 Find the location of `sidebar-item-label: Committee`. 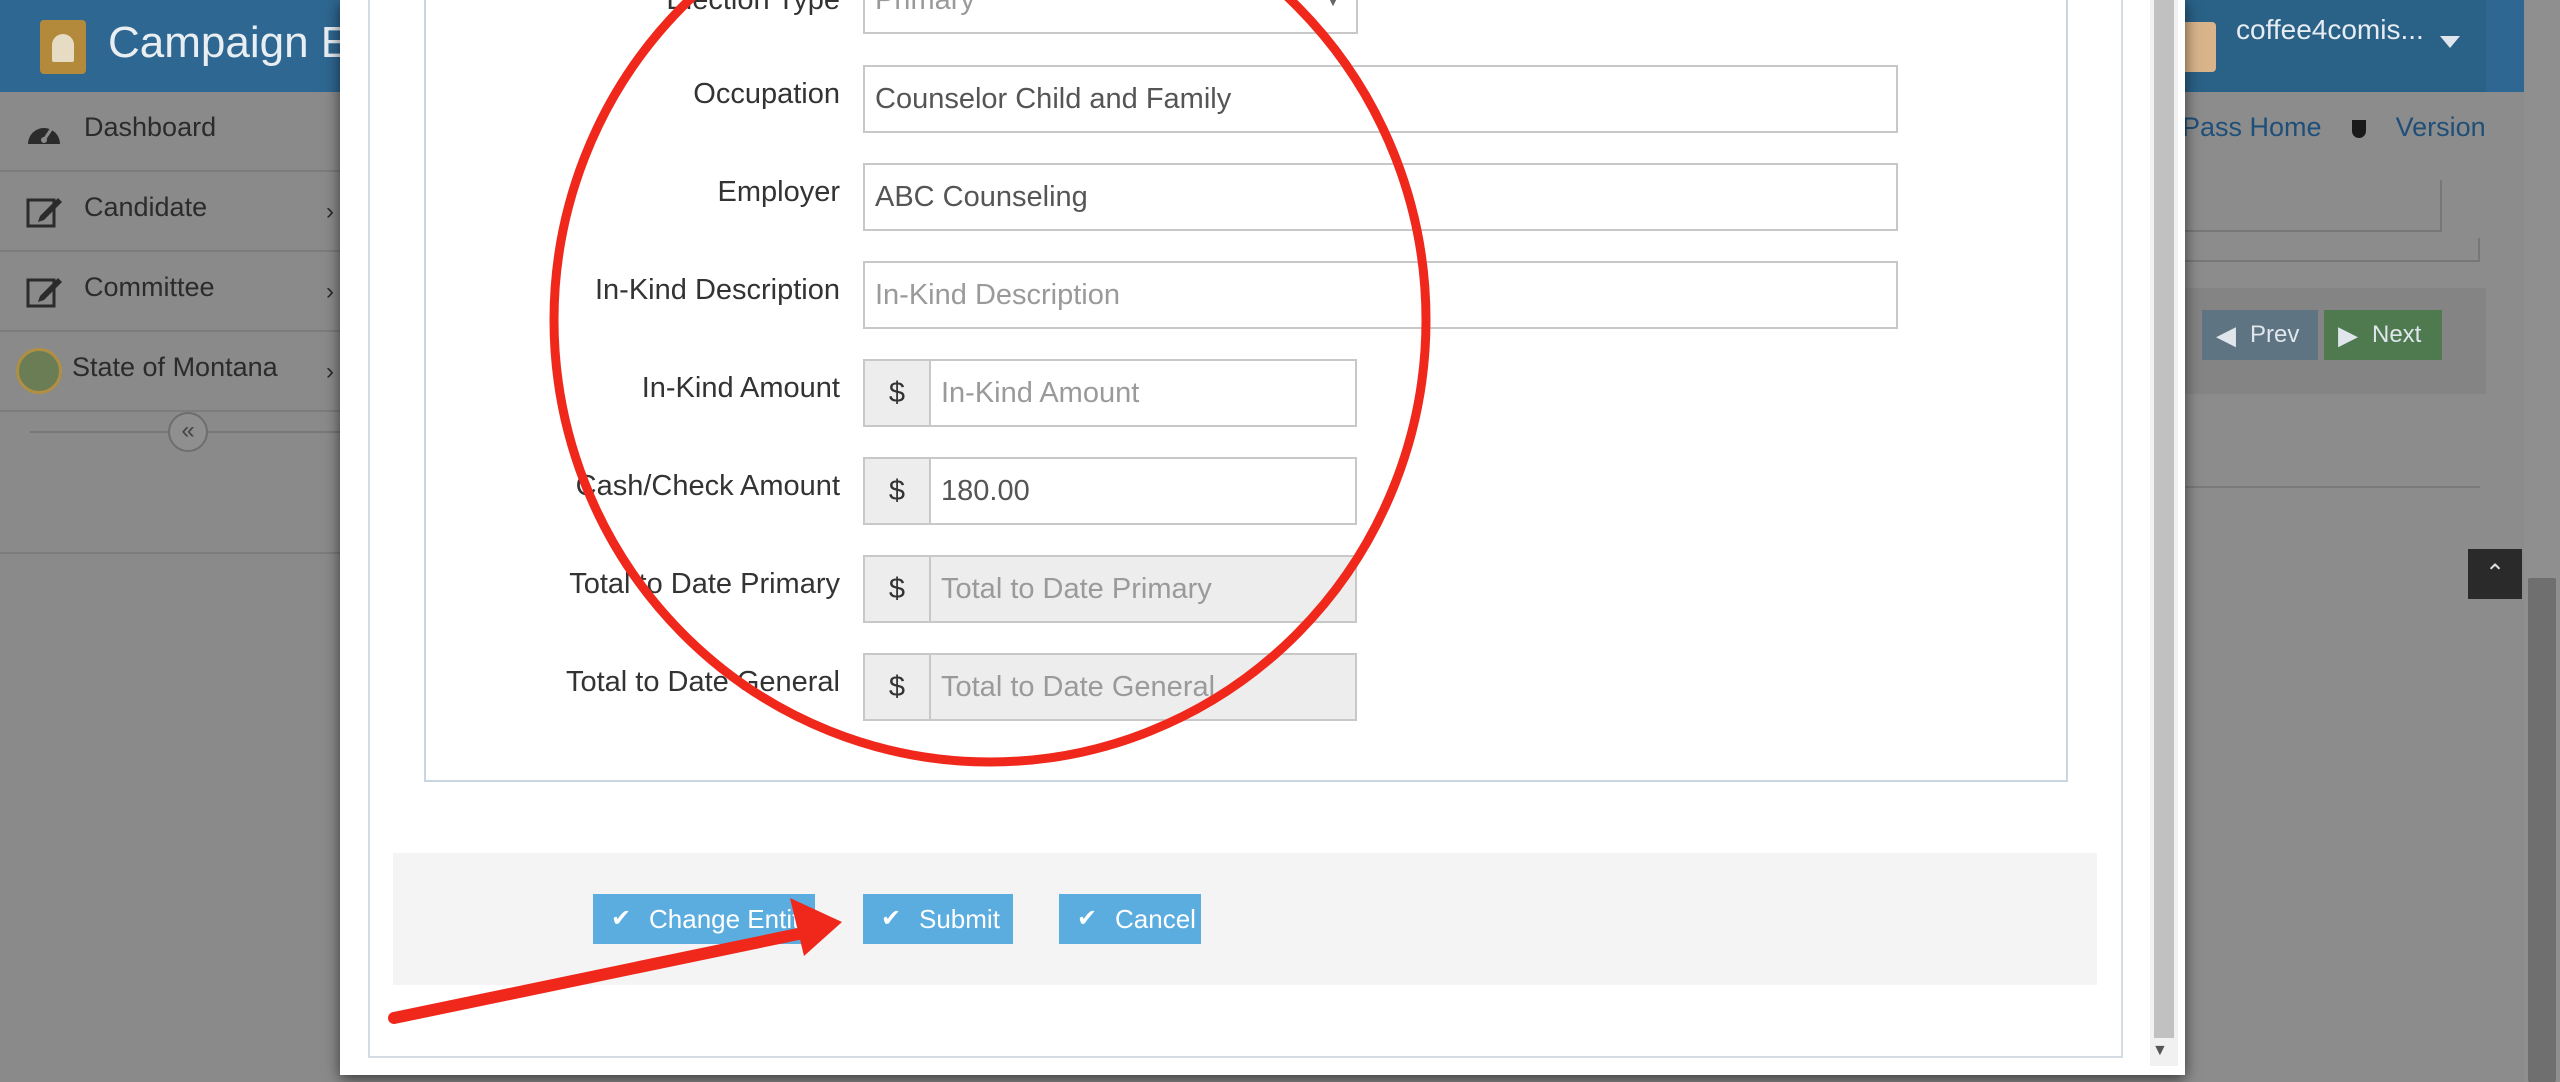

sidebar-item-label: Committee is located at coordinates (149, 287).